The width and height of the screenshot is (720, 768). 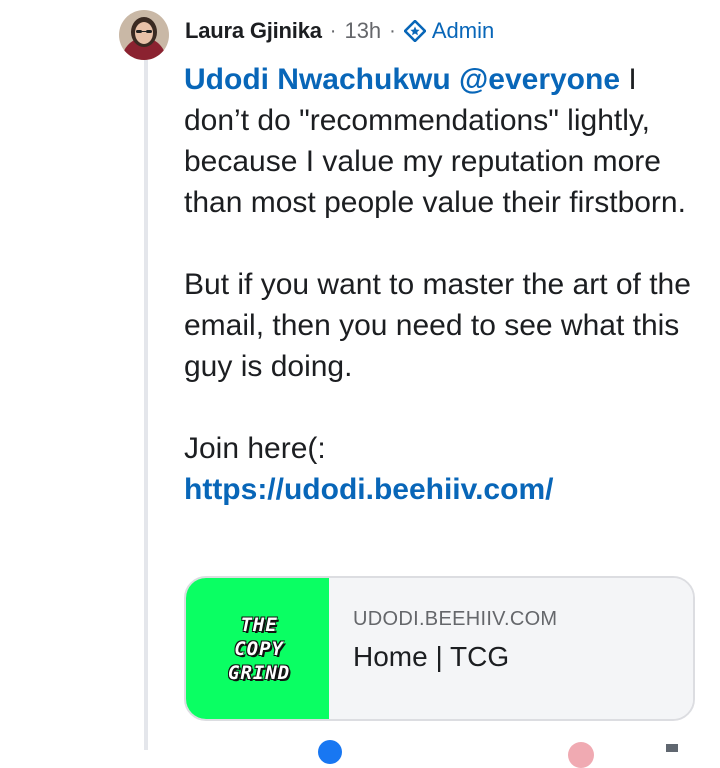 I want to click on paragraph-3: Join here(:, so click(x=255, y=448).